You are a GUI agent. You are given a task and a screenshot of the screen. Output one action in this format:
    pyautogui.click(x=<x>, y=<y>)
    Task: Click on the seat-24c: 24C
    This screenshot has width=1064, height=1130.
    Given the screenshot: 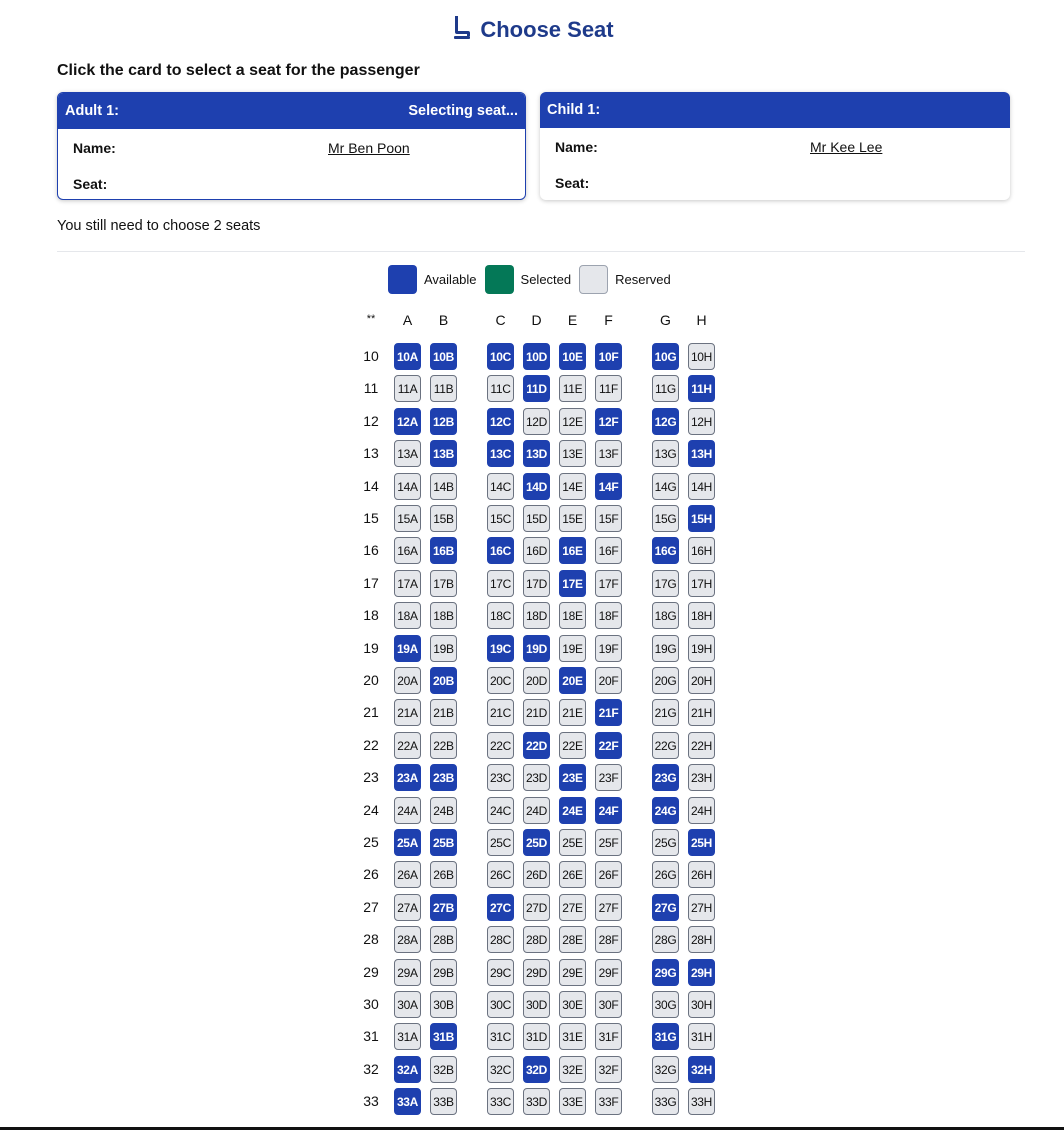 What is the action you would take?
    pyautogui.click(x=500, y=810)
    